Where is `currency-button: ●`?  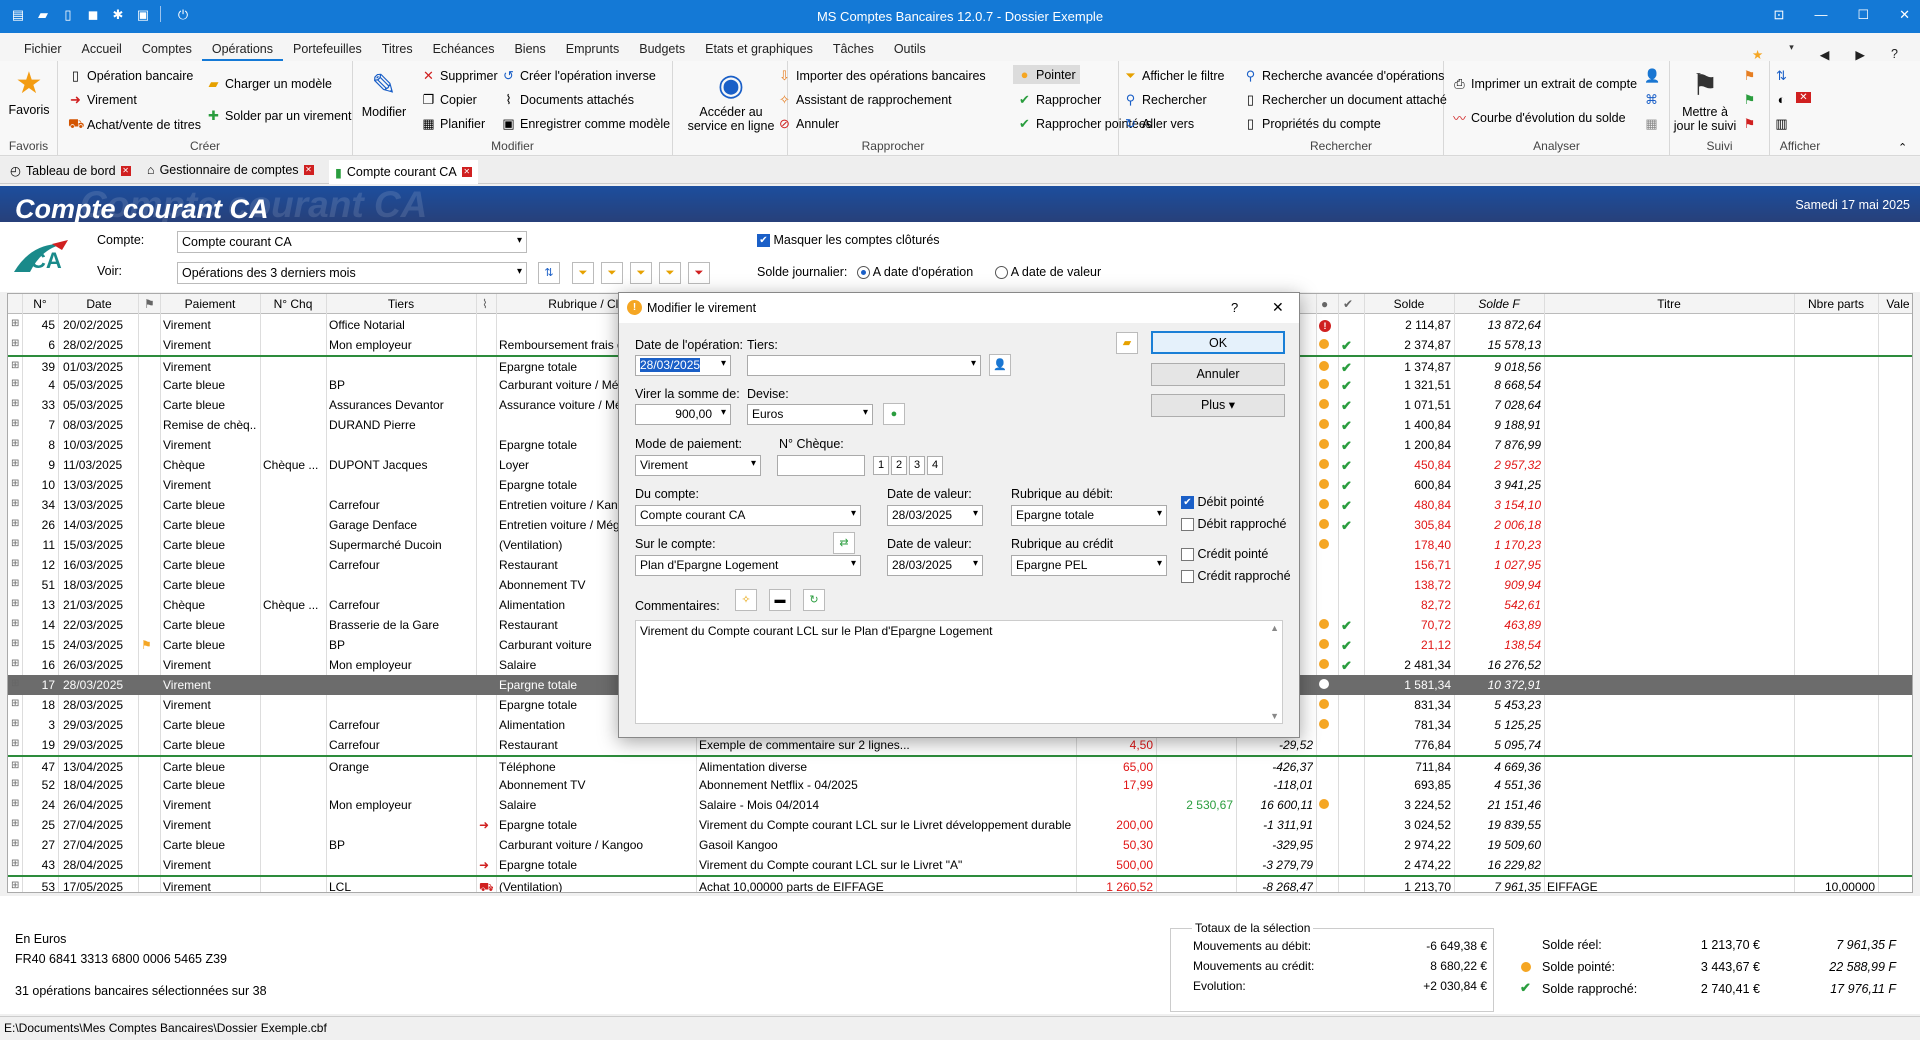 currency-button: ● is located at coordinates (894, 414).